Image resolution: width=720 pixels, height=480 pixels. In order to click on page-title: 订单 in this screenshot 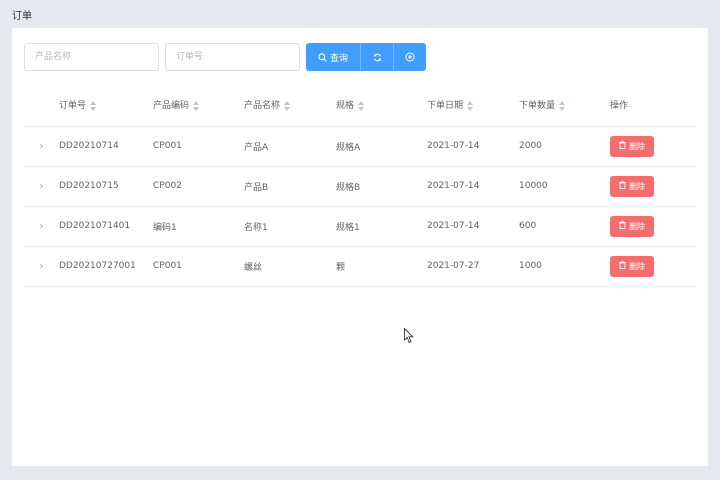, I will do `click(22, 16)`.